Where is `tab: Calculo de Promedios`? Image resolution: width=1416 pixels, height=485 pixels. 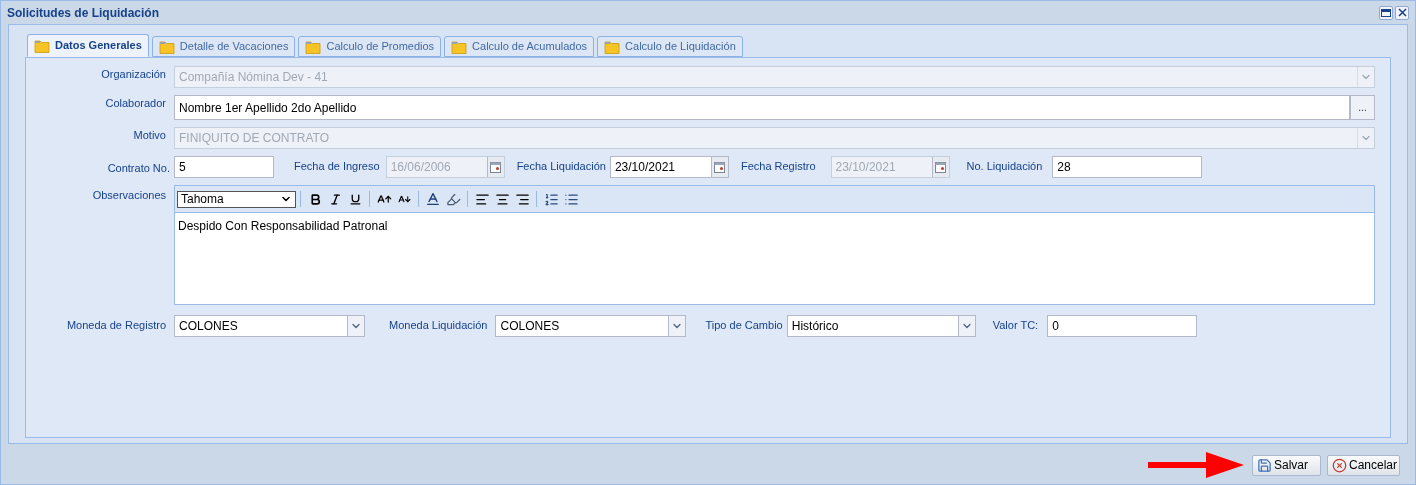 tab: Calculo de Promedios is located at coordinates (370, 46).